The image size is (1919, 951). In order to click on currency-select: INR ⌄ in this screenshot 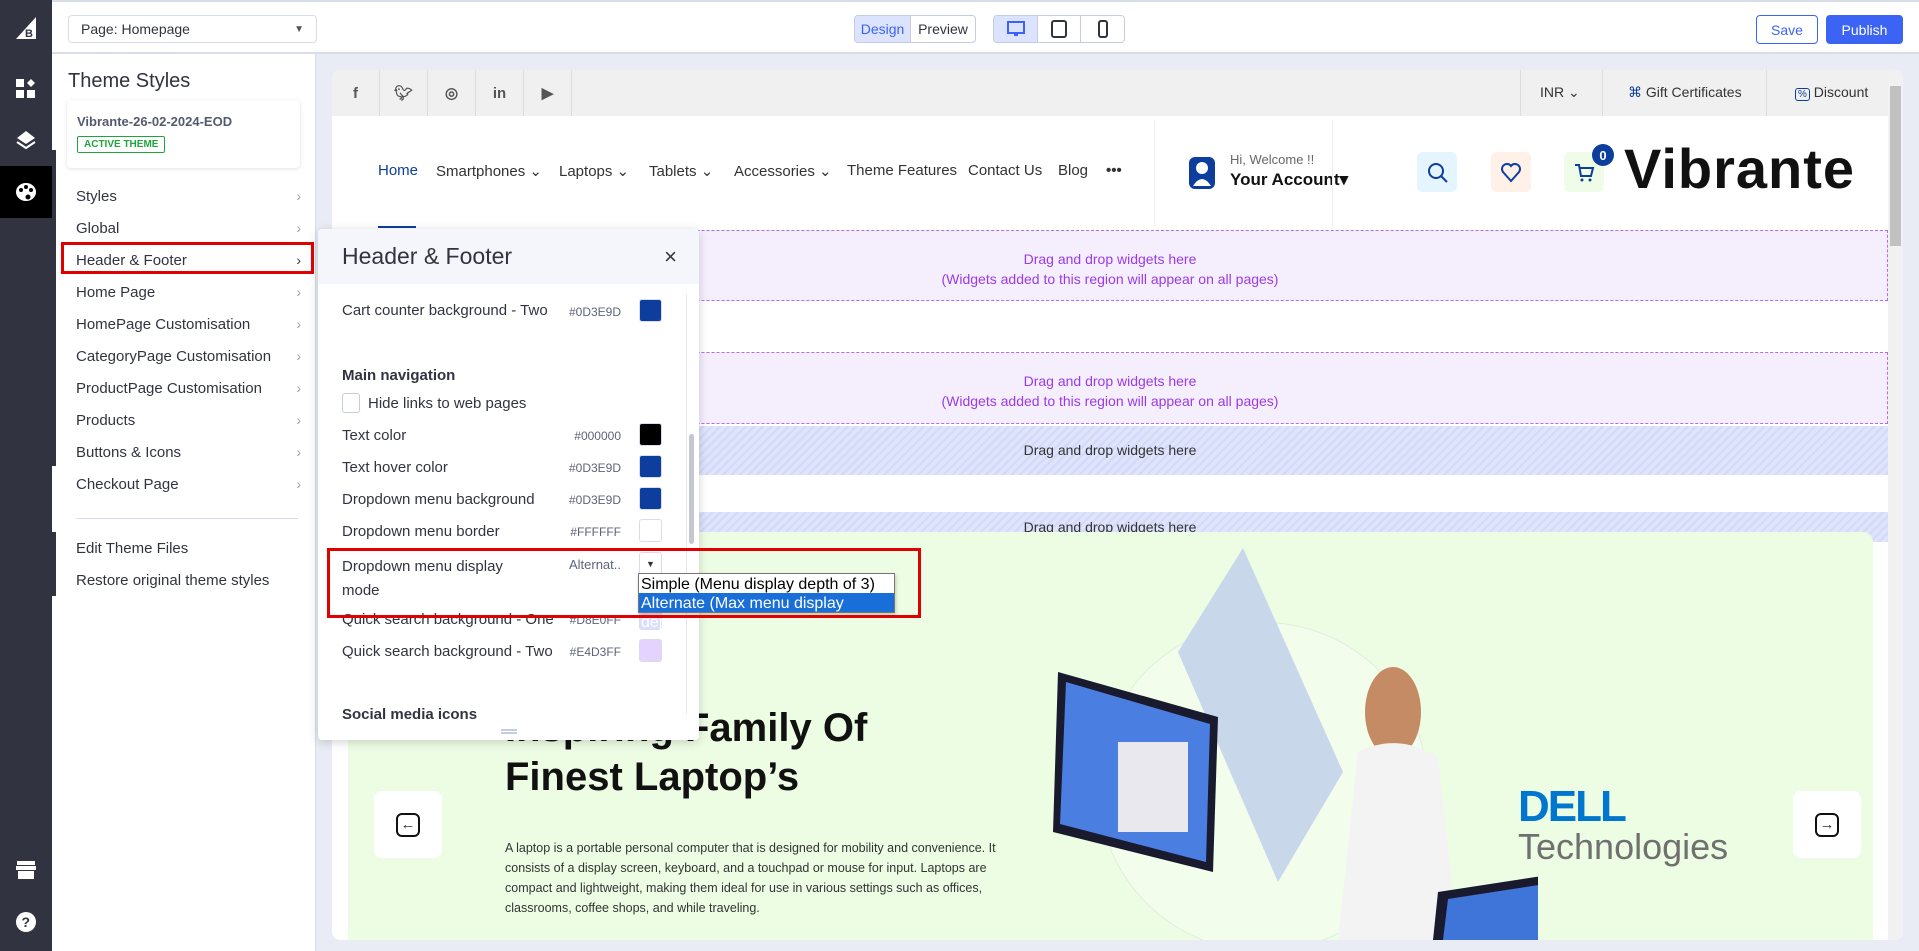, I will do `click(1560, 92)`.